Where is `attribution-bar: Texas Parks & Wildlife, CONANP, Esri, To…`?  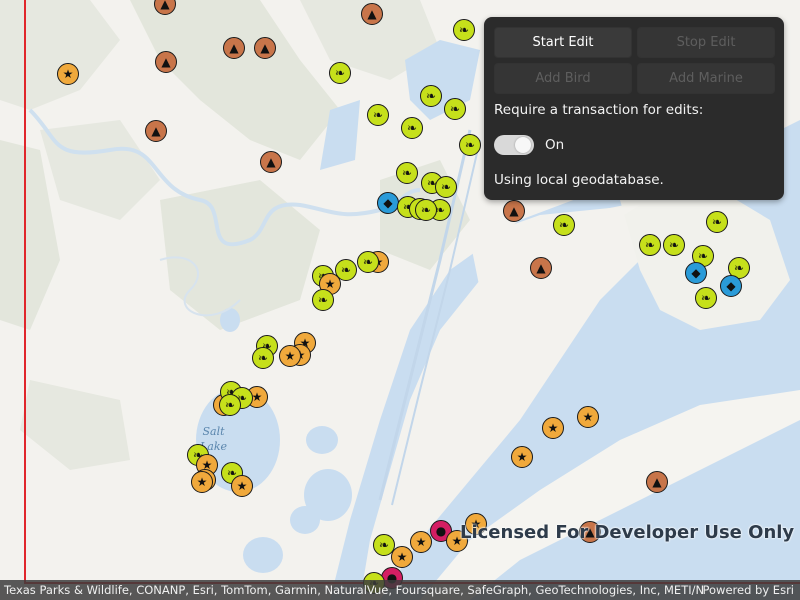
attribution-bar: Texas Parks & Wildlife, CONANP, Esri, To… is located at coordinates (400, 590).